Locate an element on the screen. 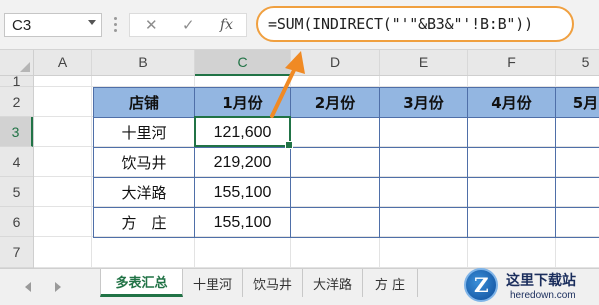 The width and height of the screenshot is (599, 305). row-header-1: 1 is located at coordinates (16, 81).